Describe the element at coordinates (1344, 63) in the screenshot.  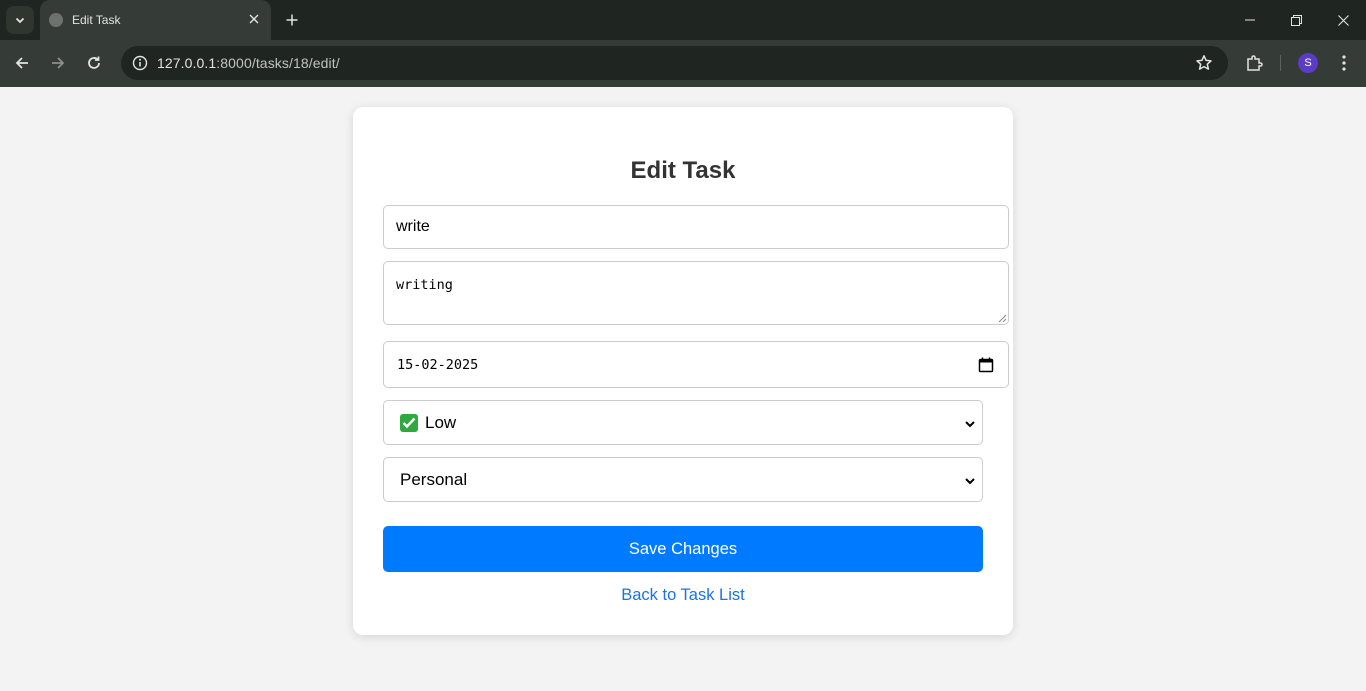
I see `more-menu-icon` at that location.